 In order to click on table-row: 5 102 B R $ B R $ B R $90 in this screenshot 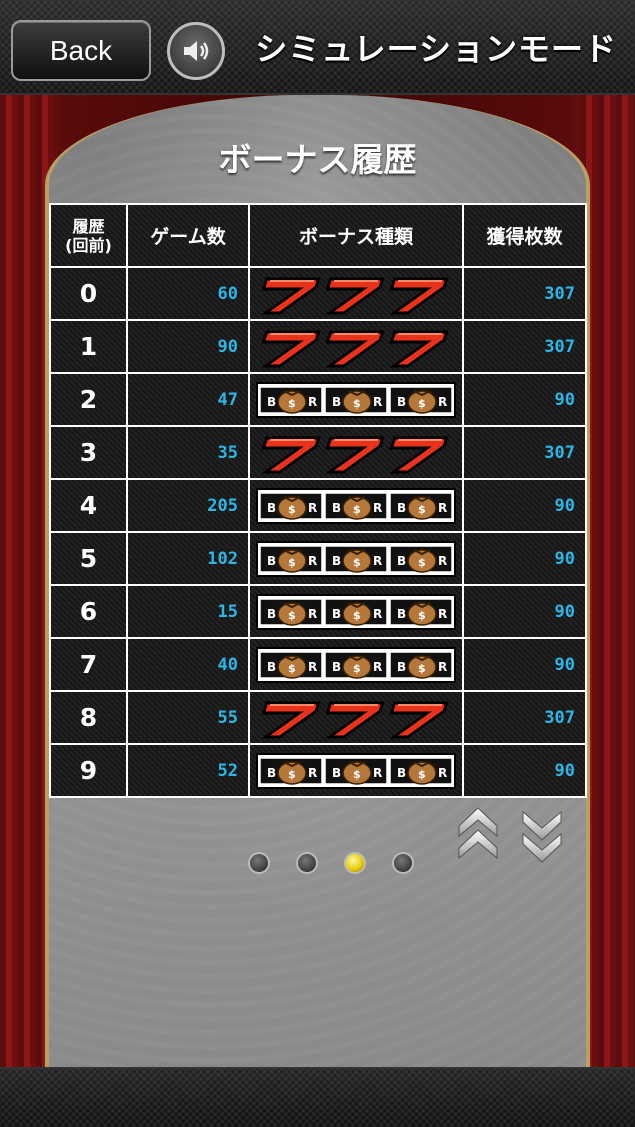, I will do `click(318, 558)`.